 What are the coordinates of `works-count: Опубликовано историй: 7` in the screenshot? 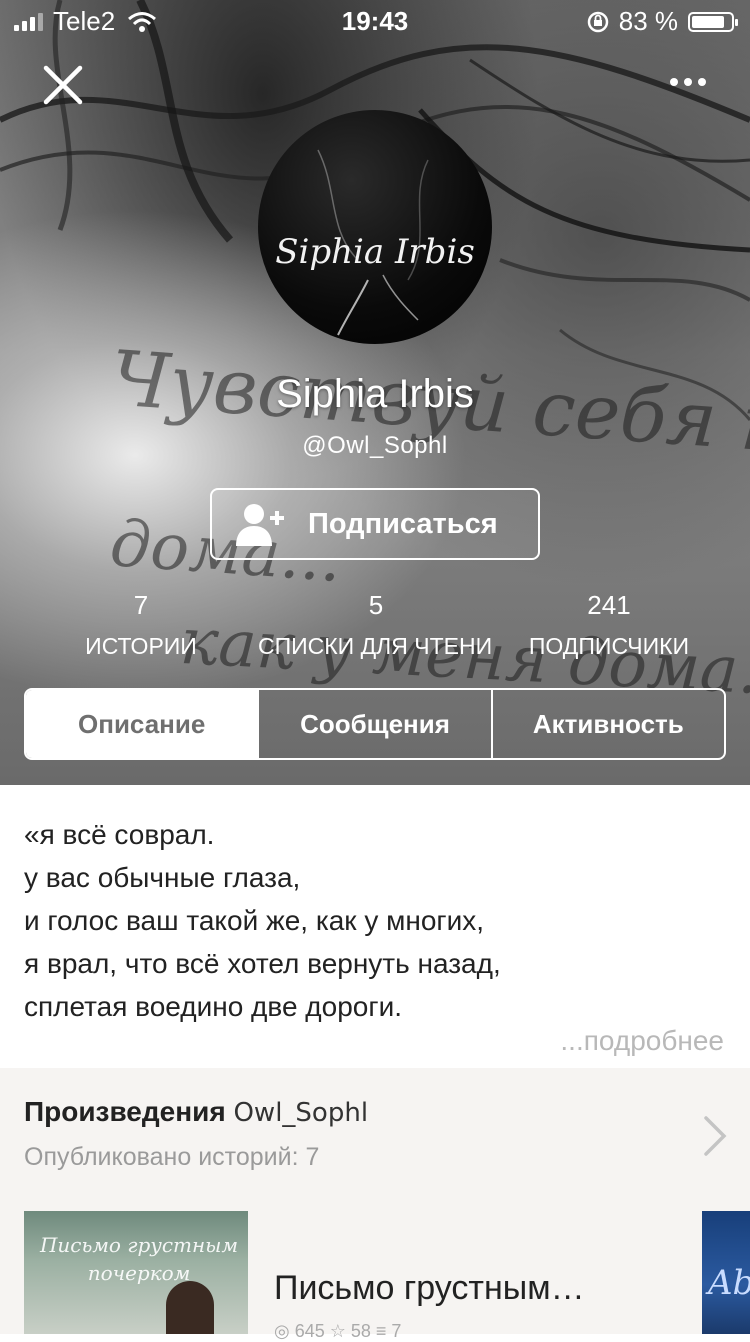 It's located at (172, 1157).